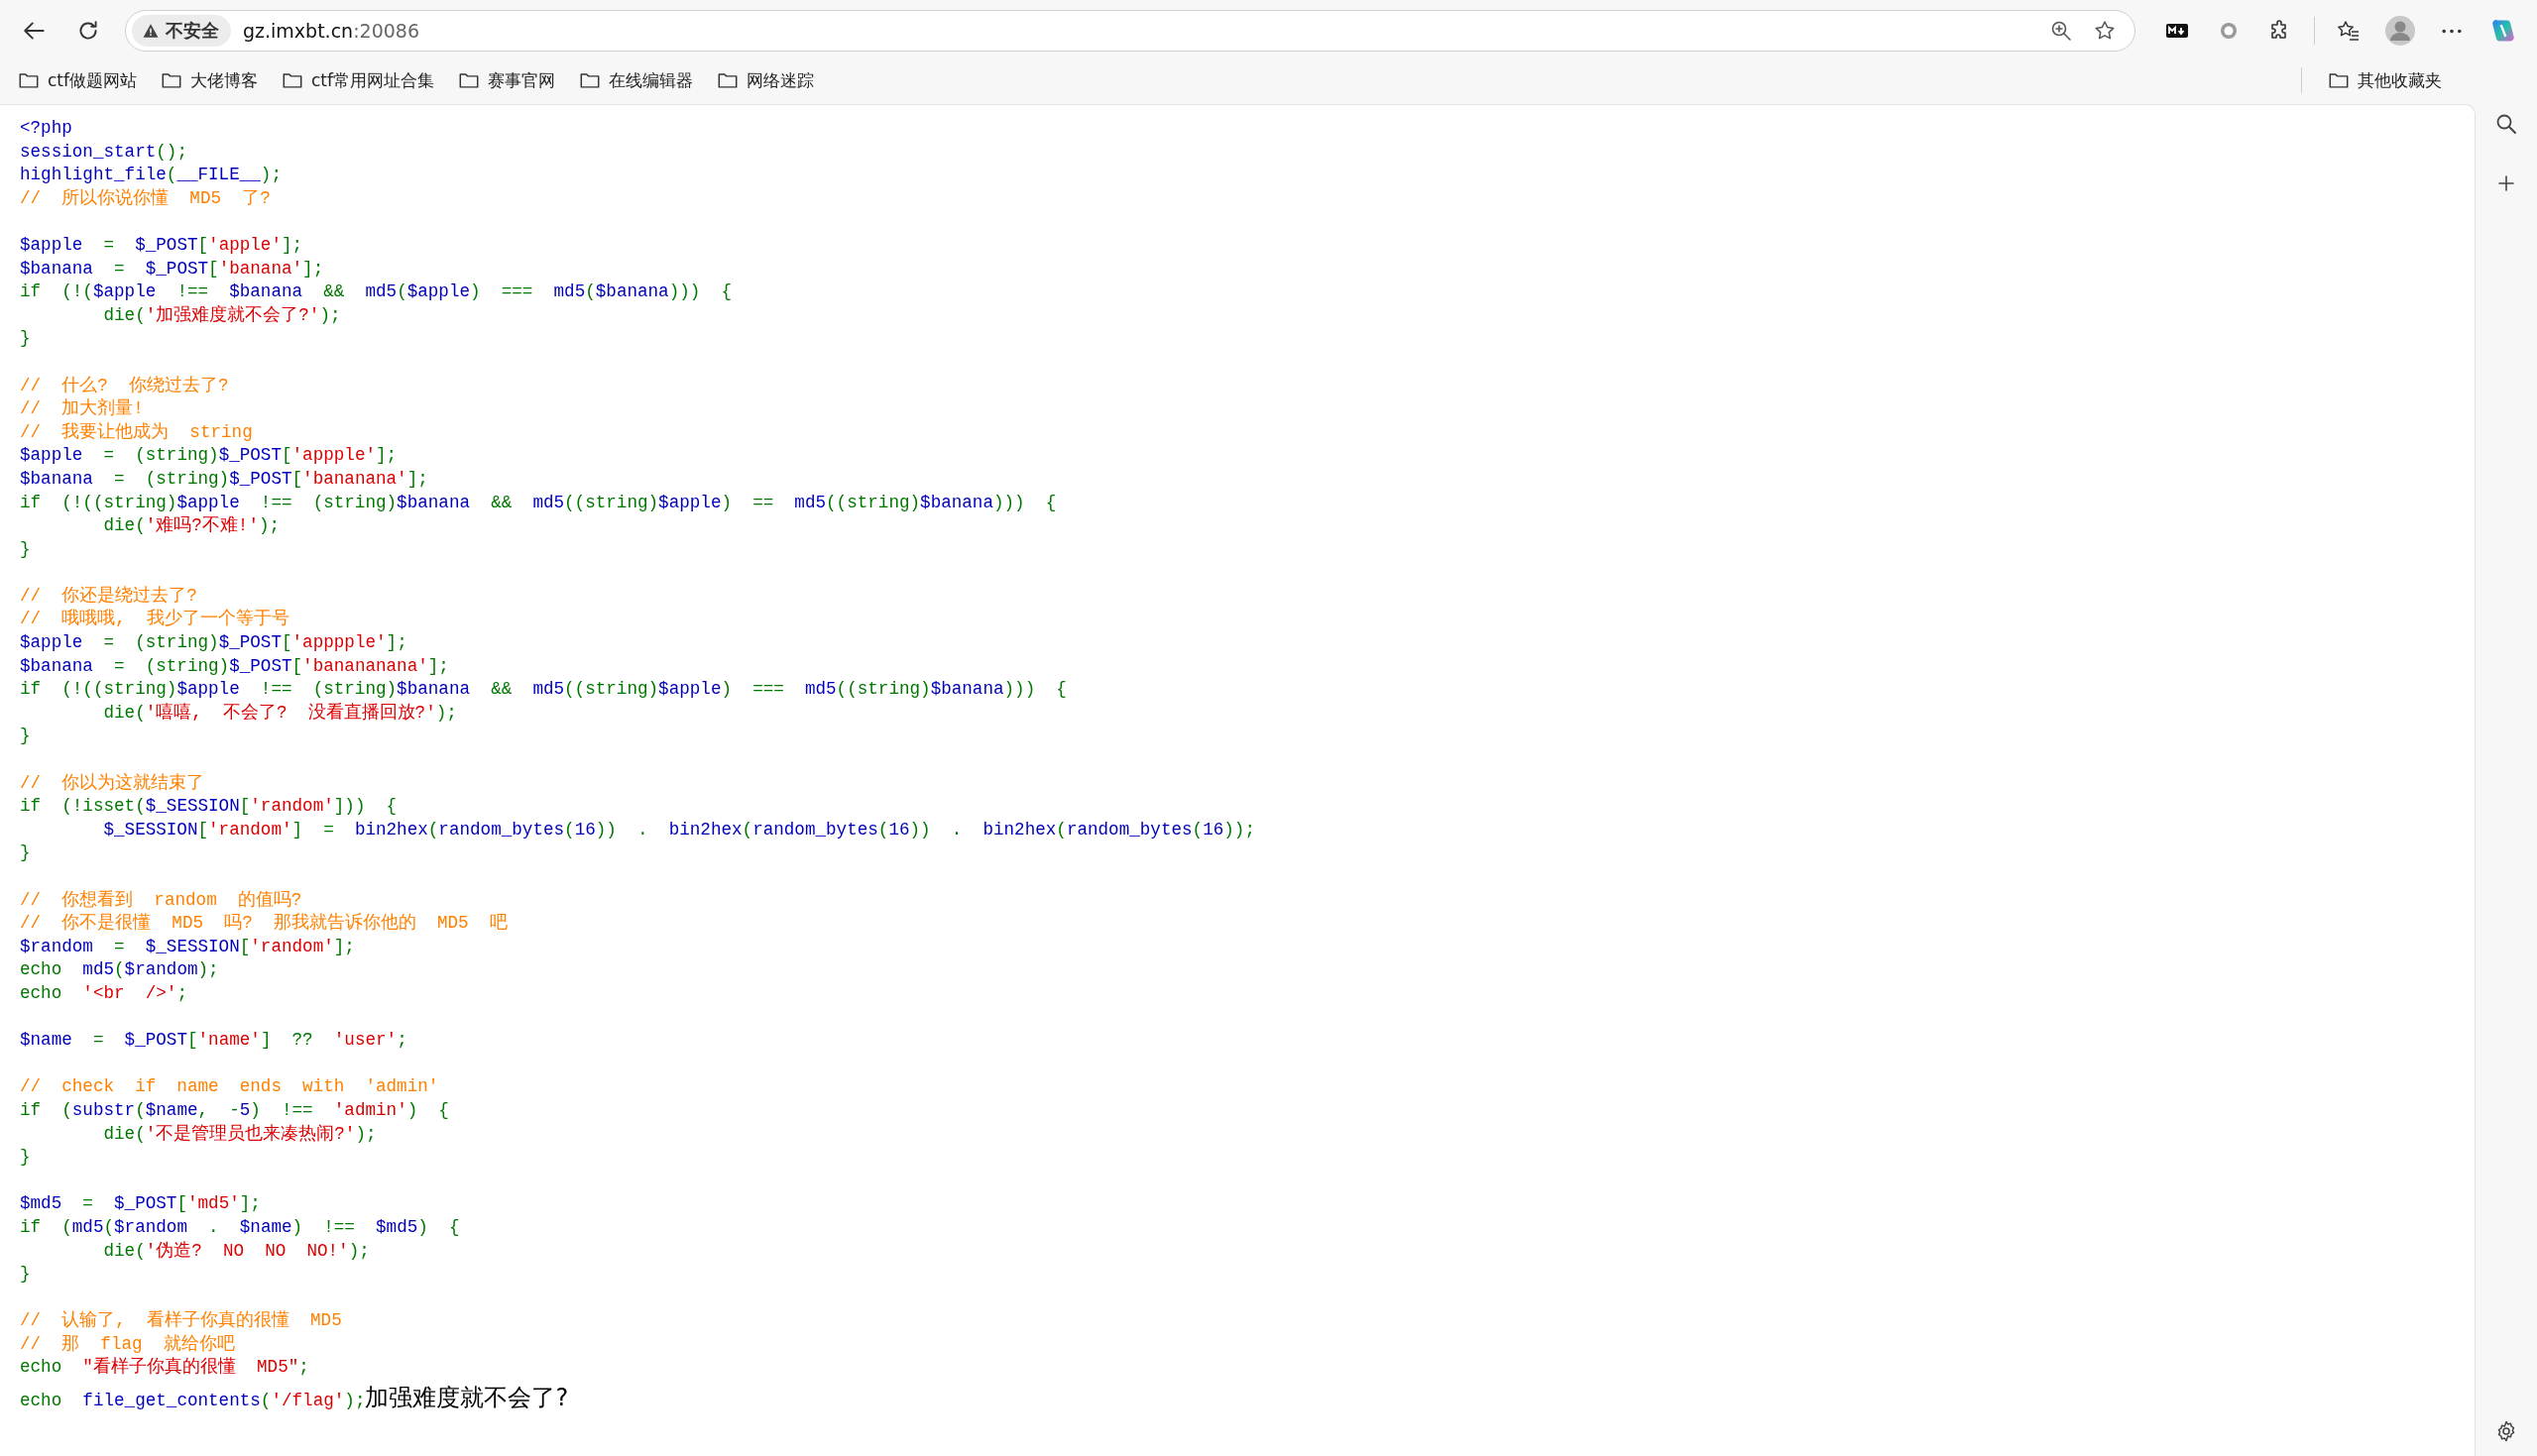 This screenshot has width=2537, height=1456. I want to click on code-line: if (md5($random . $name) !== $md5) {, so click(240, 1227).